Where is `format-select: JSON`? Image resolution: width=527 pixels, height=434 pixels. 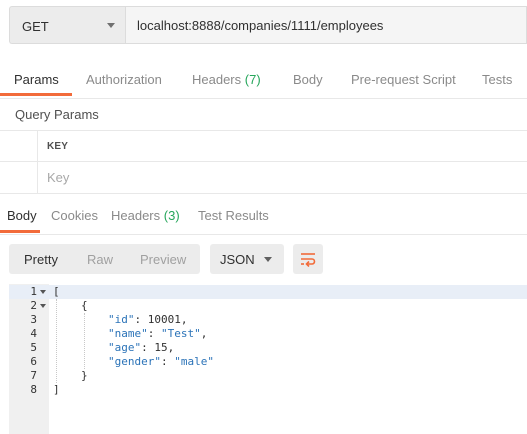
format-select: JSON is located at coordinates (247, 259).